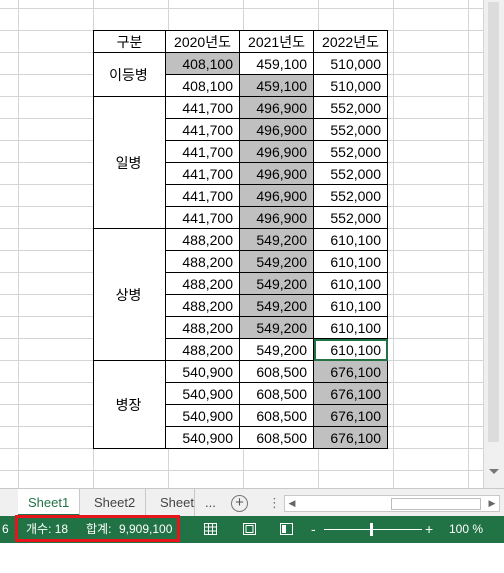  Describe the element at coordinates (129, 162) in the screenshot. I see `rank-label: 일병` at that location.